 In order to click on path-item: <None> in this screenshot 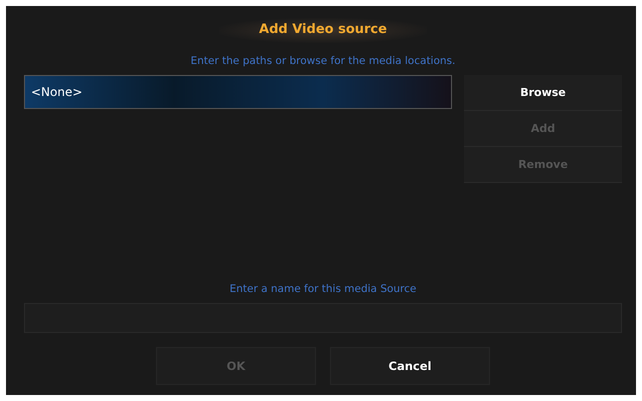, I will do `click(238, 92)`.